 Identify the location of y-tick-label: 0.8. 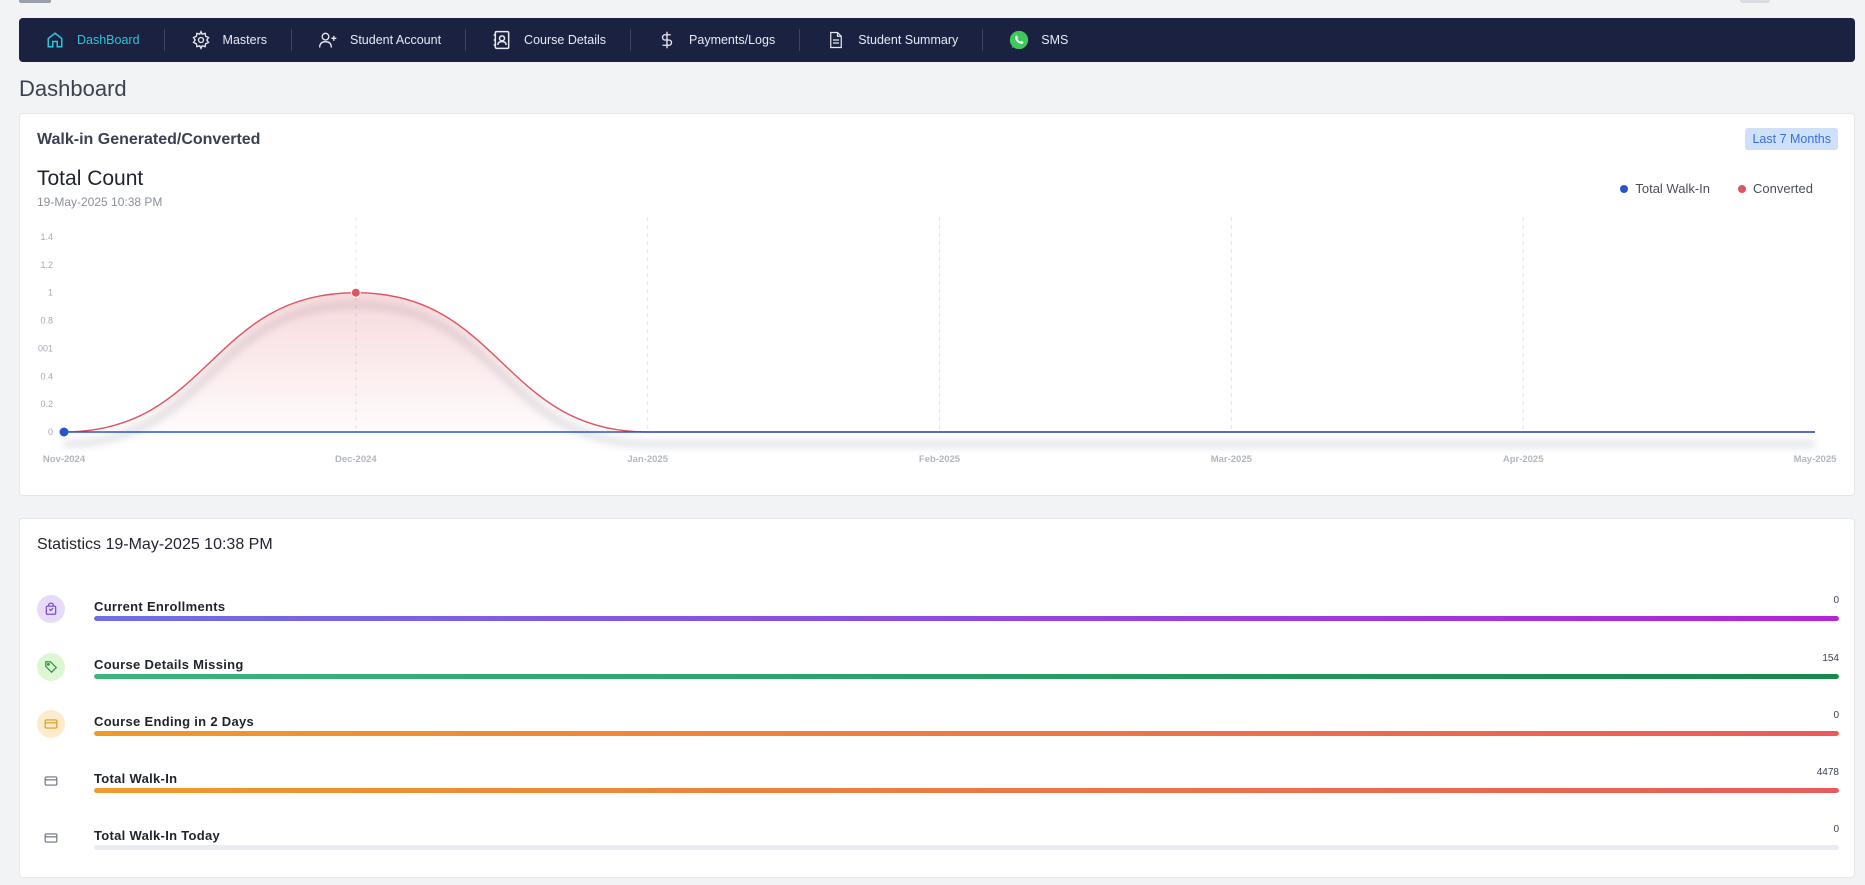
(46, 321).